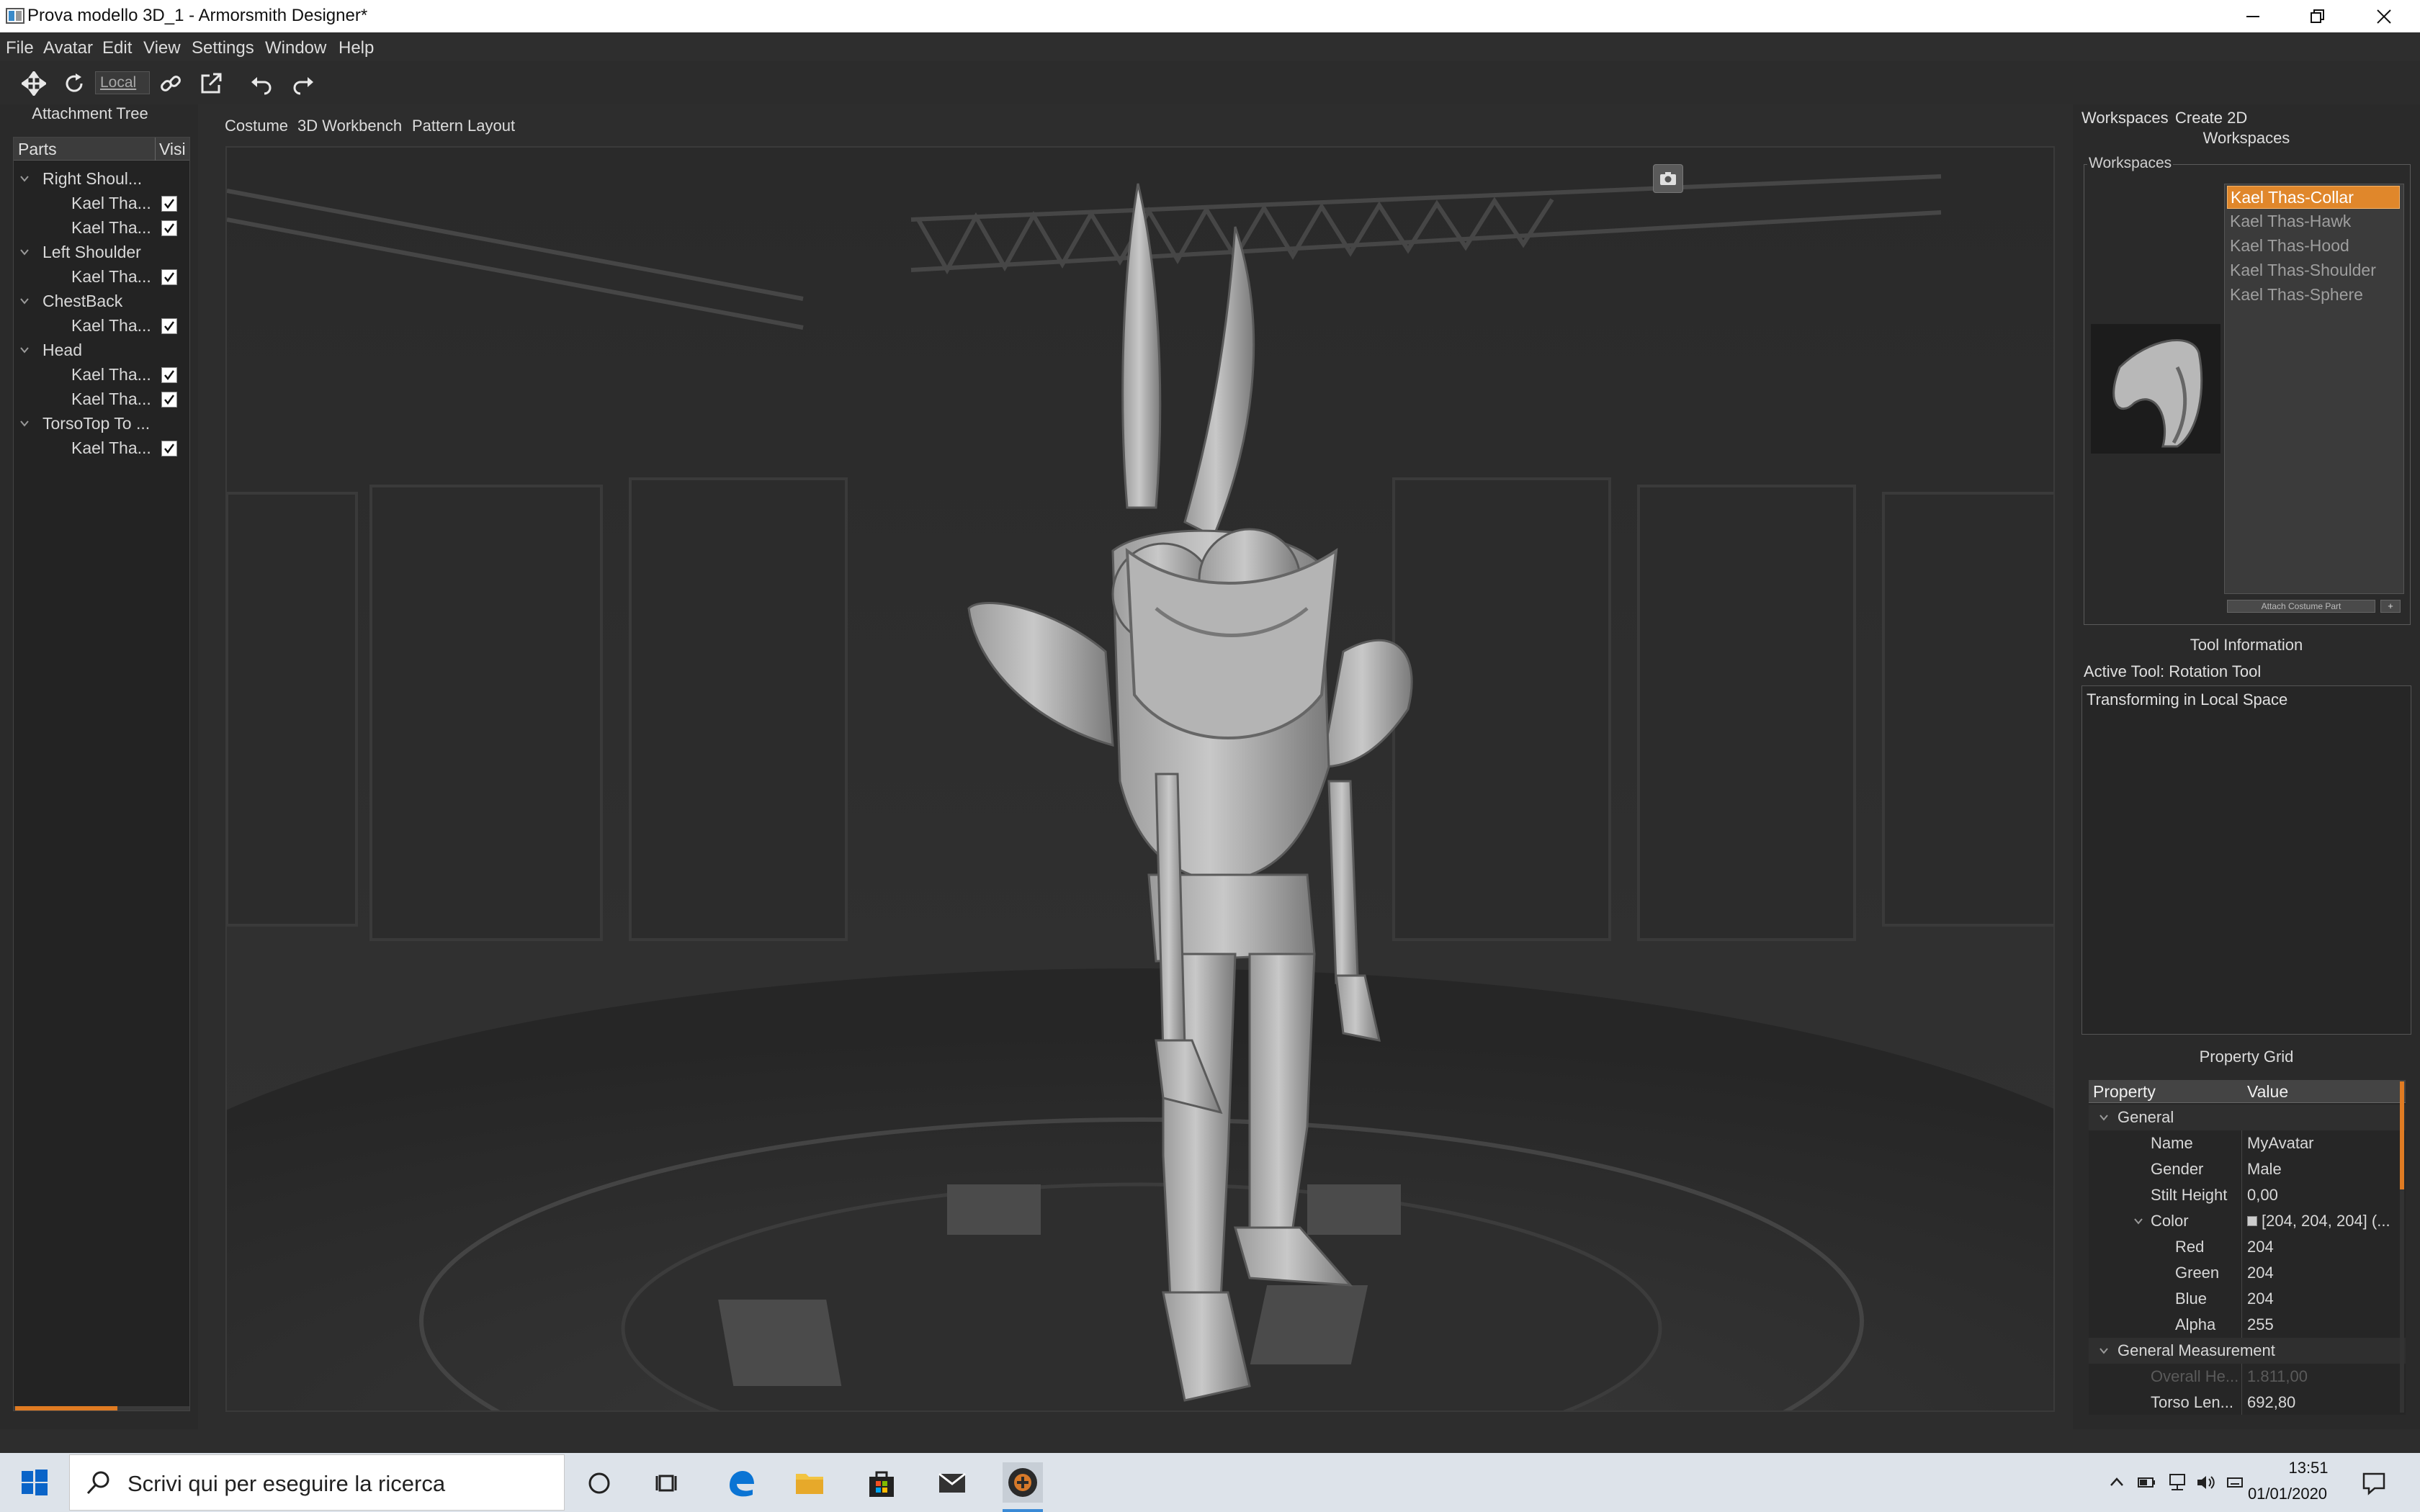  What do you see at coordinates (356, 48) in the screenshot?
I see `menu-help: Help` at bounding box center [356, 48].